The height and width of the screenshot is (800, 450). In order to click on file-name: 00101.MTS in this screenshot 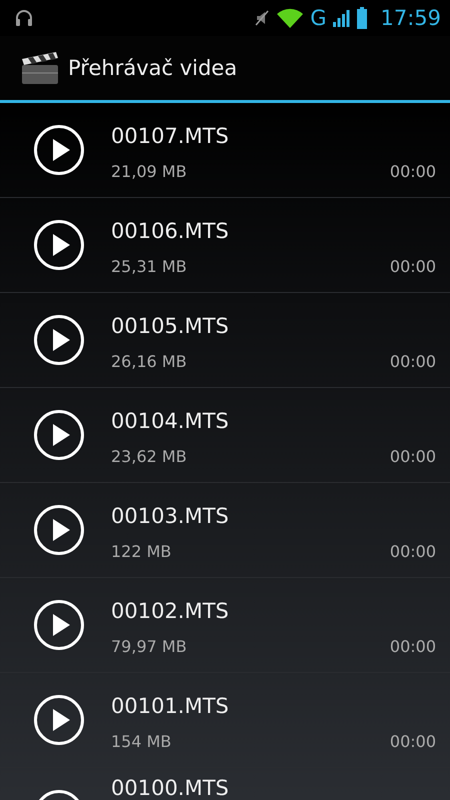, I will do `click(170, 705)`.